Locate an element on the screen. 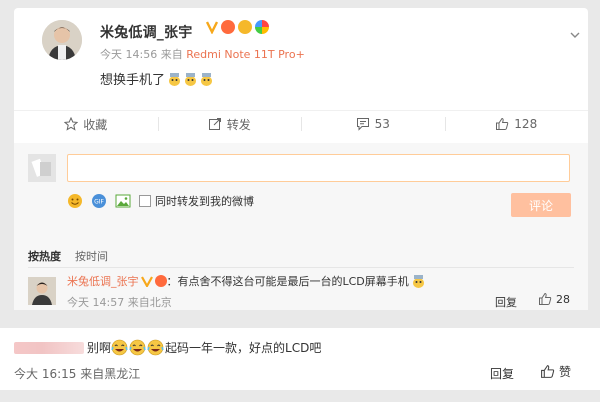 The height and width of the screenshot is (402, 600). repost-checkbox is located at coordinates (145, 201).